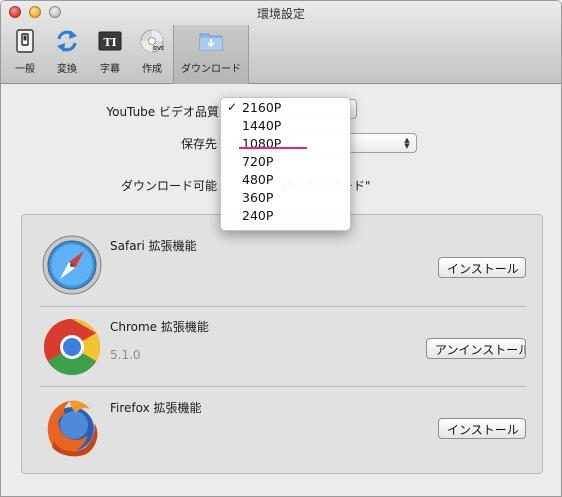 Image resolution: width=562 pixels, height=497 pixels. Describe the element at coordinates (156, 408) in the screenshot. I see `extension-name: Firefox 拡張機能` at that location.